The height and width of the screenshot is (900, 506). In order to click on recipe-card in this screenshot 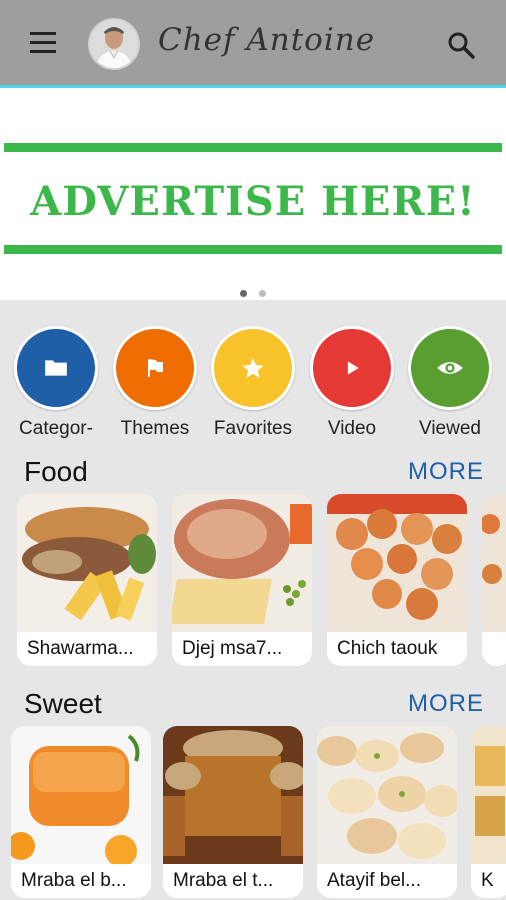, I will do `click(494, 580)`.